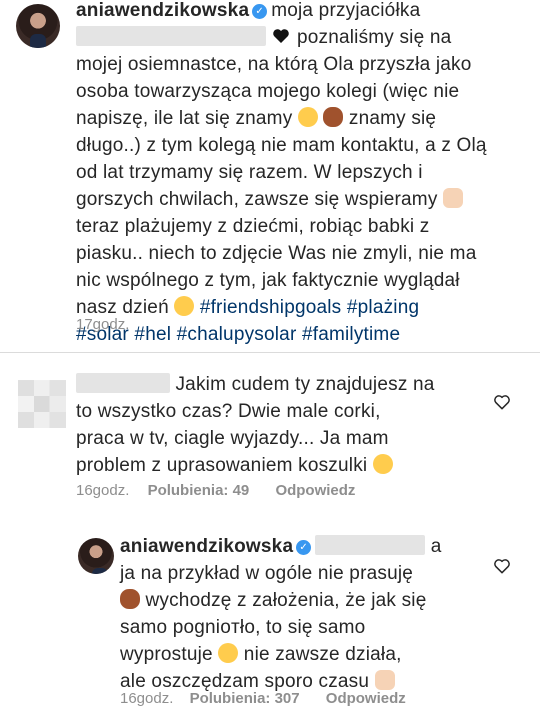  I want to click on comment-line: praca w tv, ciagle wyjazdy... Ja mam, so click(232, 438).